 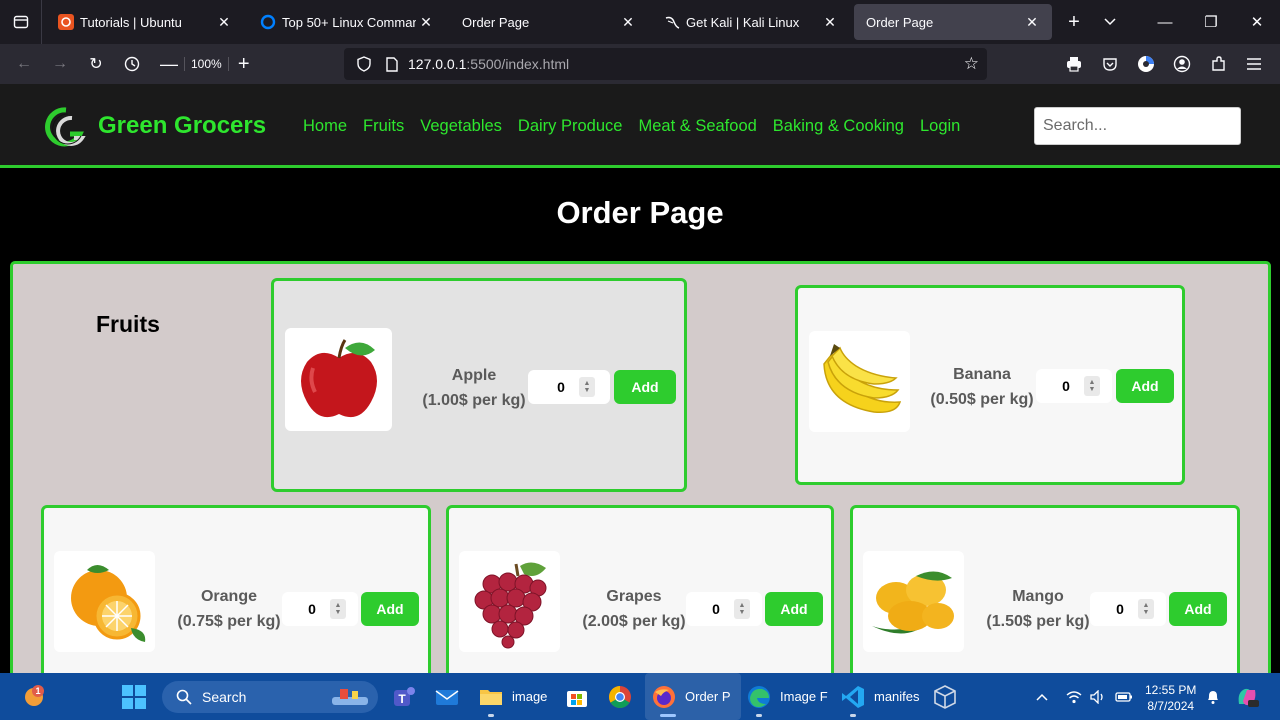 I want to click on system-clock: 12:55 PM 8/7/2024, so click(x=1170, y=698).